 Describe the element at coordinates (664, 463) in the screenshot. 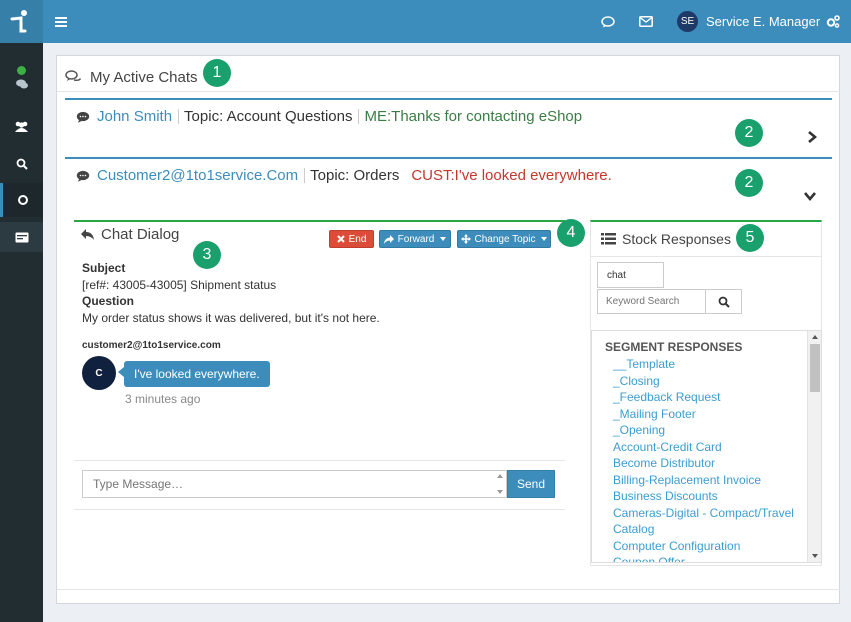

I see `response-item: Become Distributor` at that location.